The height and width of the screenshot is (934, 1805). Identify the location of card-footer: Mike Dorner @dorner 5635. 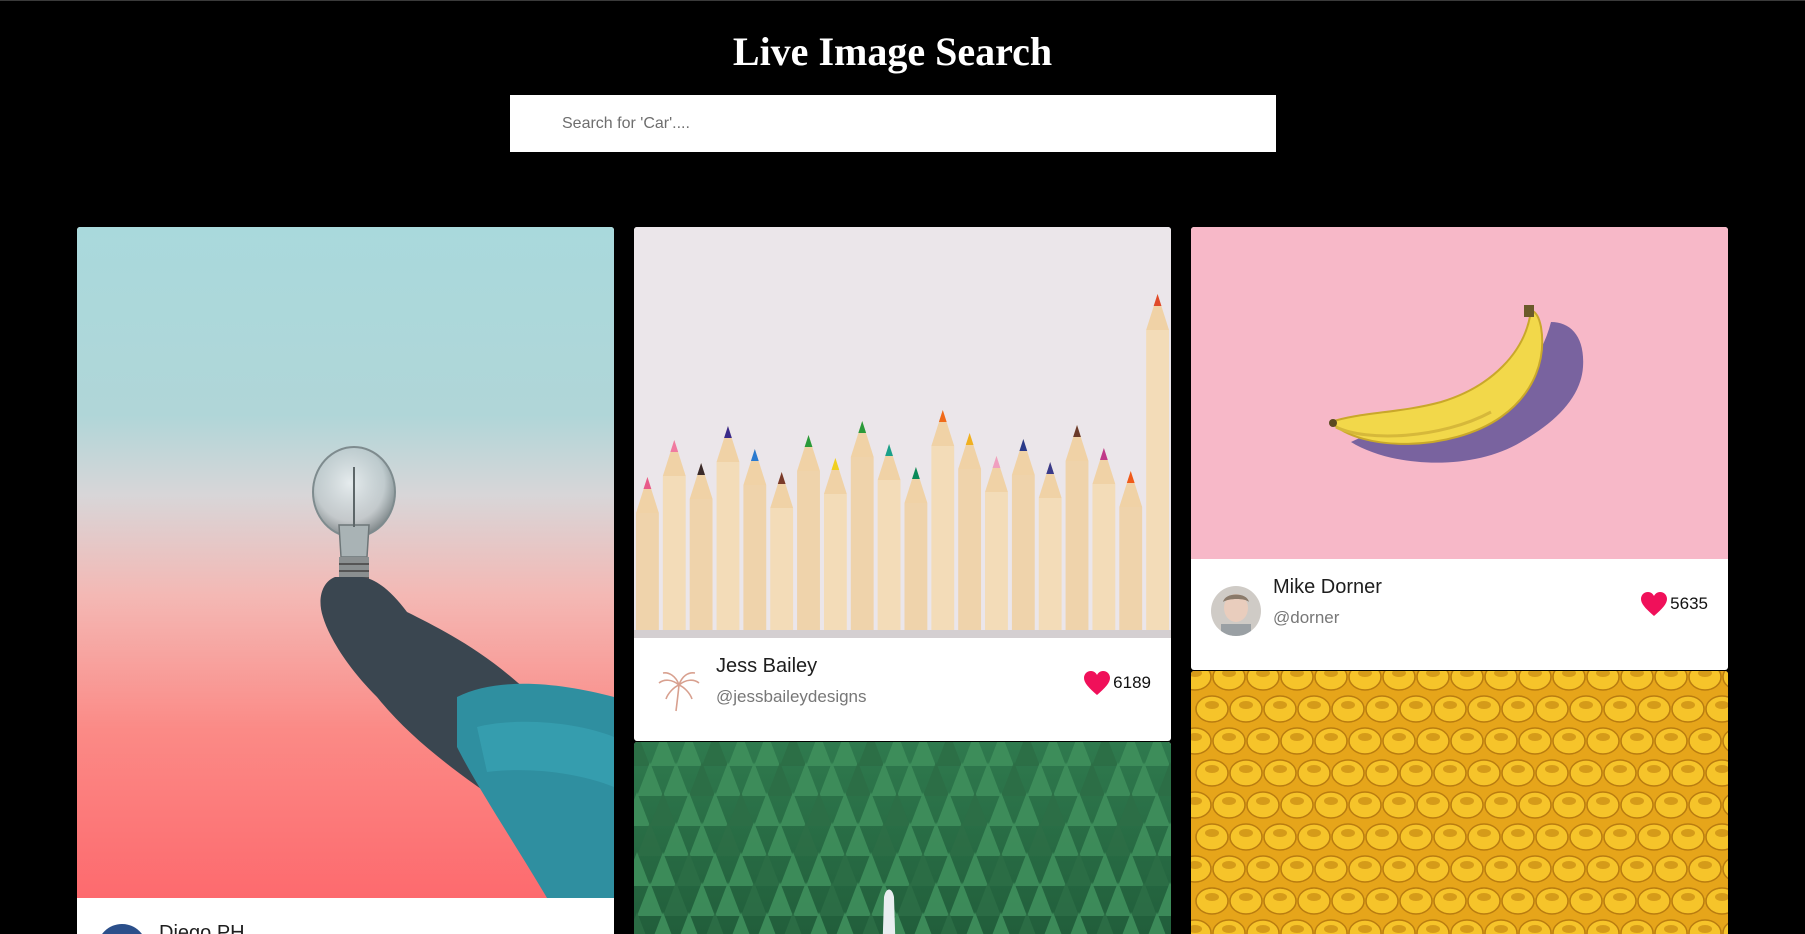
(1459, 614).